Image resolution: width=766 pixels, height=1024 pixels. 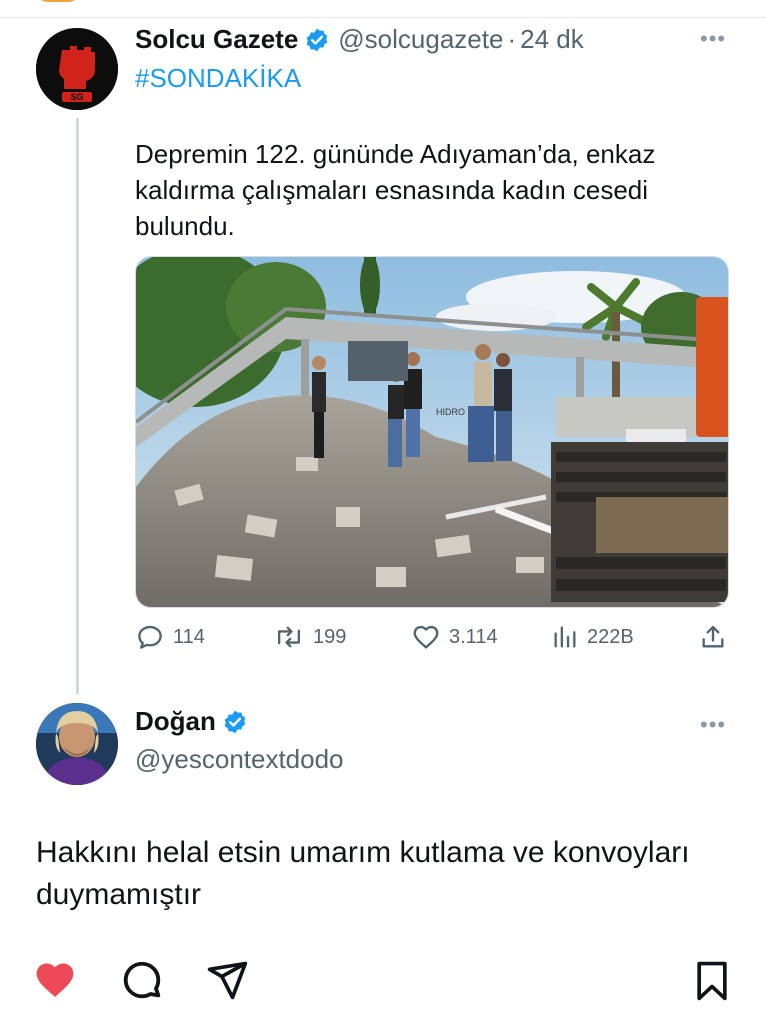 I want to click on reply-author-handle: @yescontextdodo, so click(x=239, y=759).